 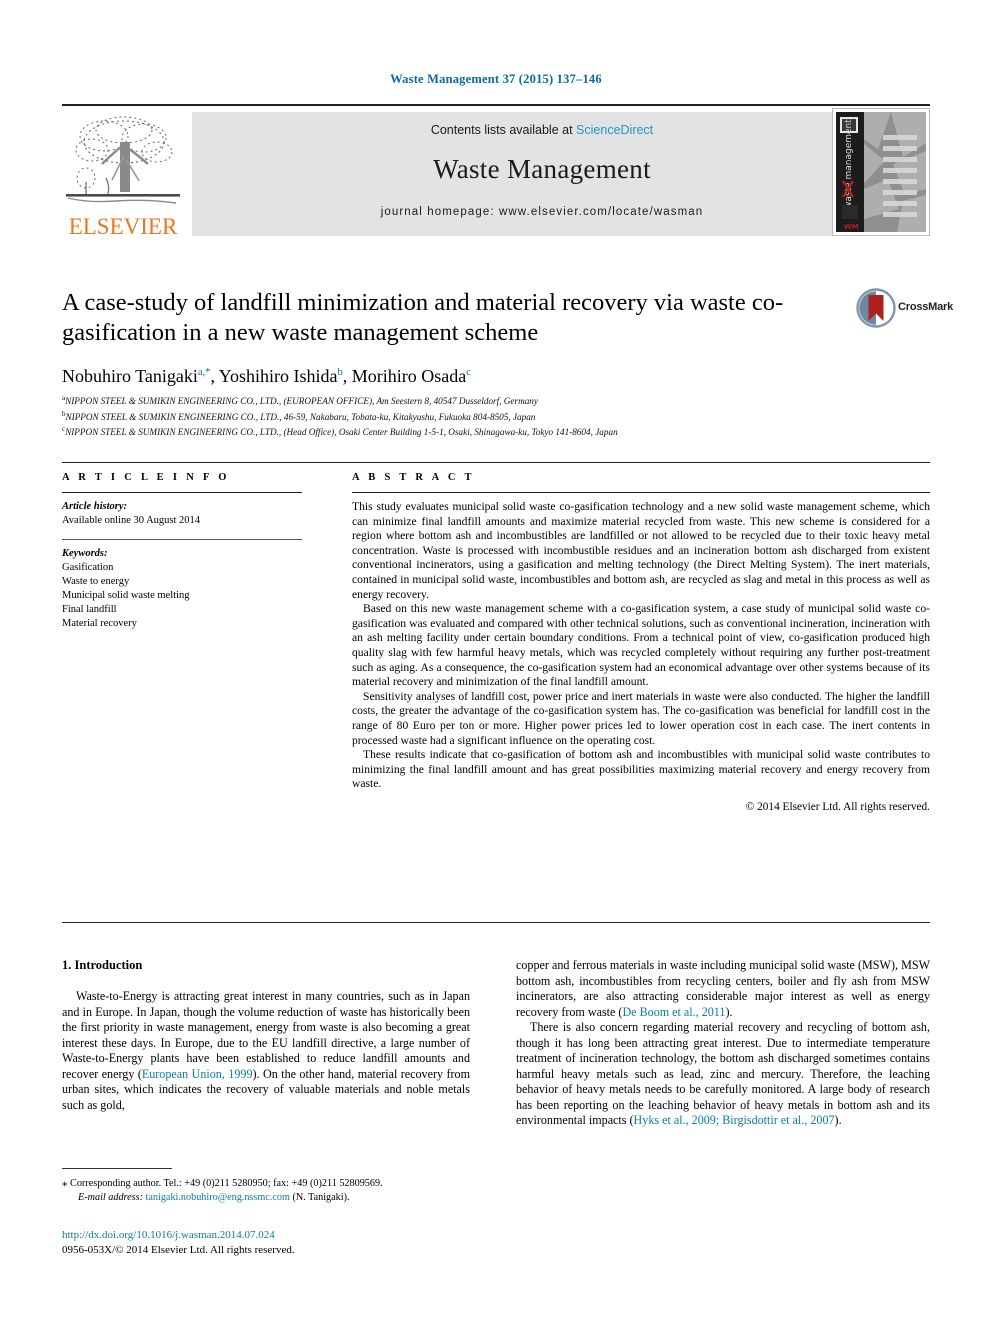 I want to click on crossmark-label: CrossMark, so click(x=926, y=307).